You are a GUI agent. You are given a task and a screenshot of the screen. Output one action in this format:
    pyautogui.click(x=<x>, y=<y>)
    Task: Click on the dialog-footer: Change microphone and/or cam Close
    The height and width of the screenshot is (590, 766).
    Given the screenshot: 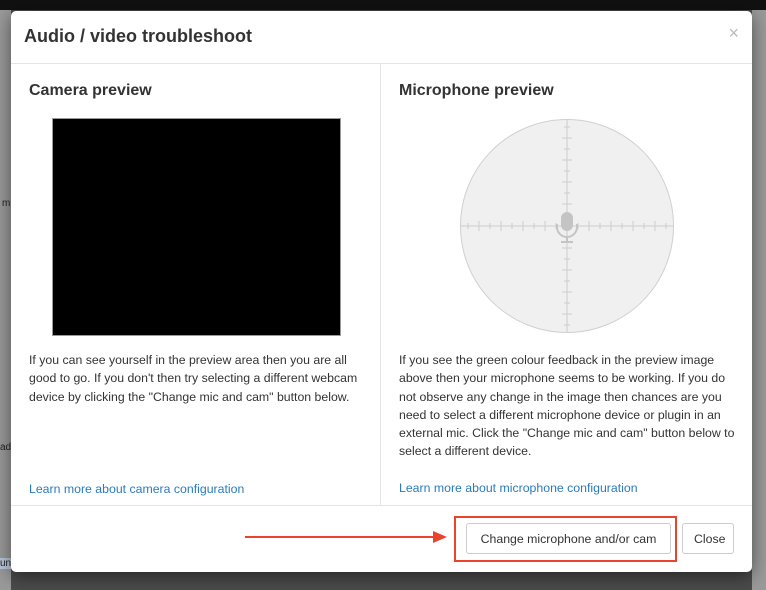 What is the action you would take?
    pyautogui.click(x=381, y=538)
    